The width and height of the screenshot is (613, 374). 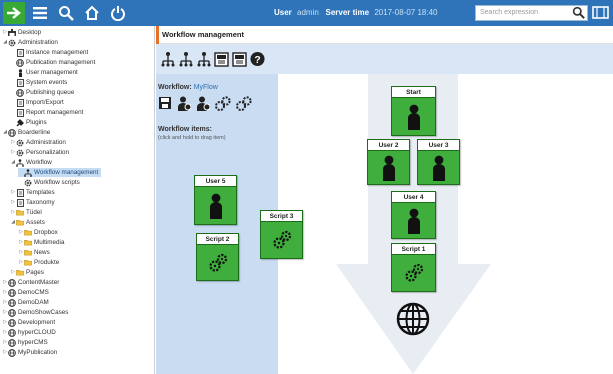 I want to click on save-icon, so click(x=165, y=104).